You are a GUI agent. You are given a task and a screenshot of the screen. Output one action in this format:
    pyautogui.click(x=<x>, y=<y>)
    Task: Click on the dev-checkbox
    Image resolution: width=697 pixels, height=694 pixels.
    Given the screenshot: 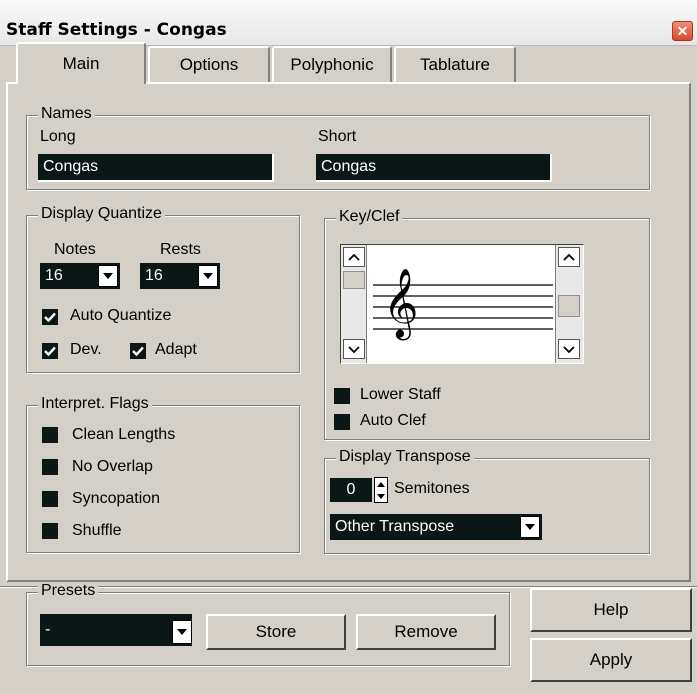 What is the action you would take?
    pyautogui.click(x=50, y=351)
    